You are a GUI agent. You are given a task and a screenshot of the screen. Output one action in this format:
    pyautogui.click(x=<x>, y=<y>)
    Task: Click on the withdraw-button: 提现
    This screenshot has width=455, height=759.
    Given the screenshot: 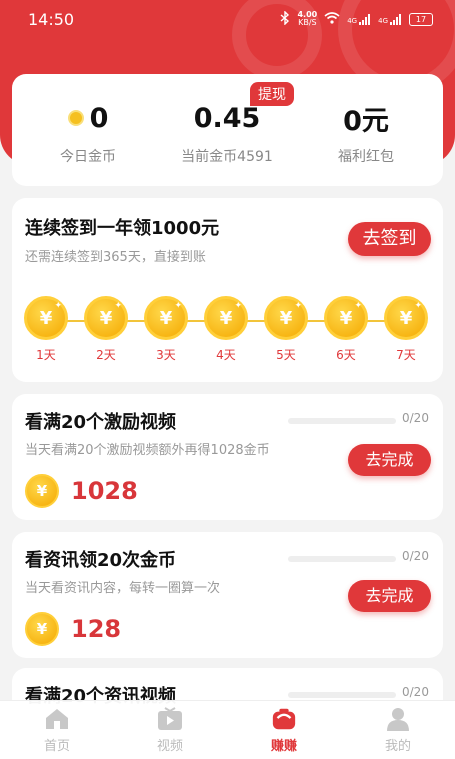 What is the action you would take?
    pyautogui.click(x=272, y=94)
    